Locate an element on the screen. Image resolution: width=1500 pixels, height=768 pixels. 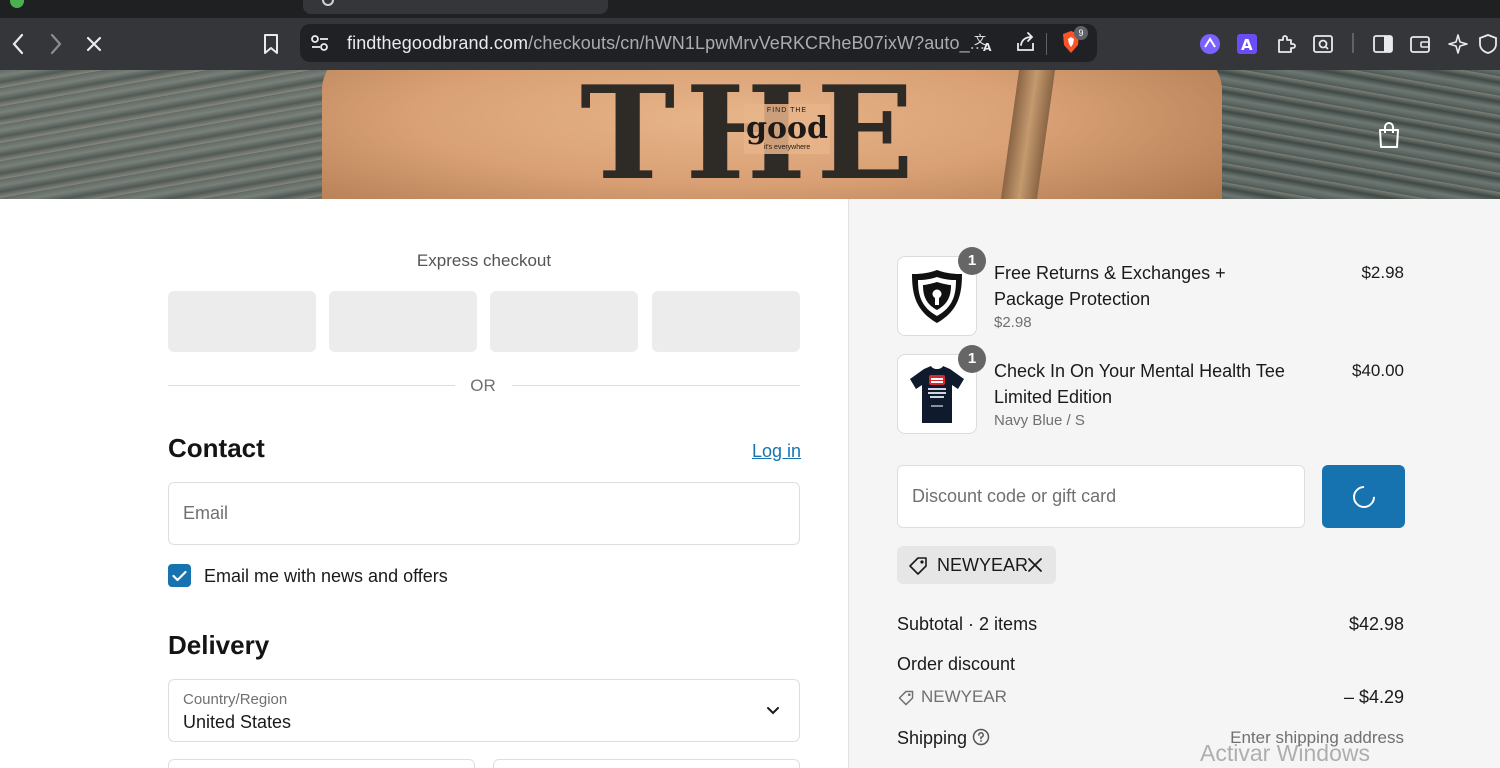
chevron-left-icon is located at coordinates (18, 44).